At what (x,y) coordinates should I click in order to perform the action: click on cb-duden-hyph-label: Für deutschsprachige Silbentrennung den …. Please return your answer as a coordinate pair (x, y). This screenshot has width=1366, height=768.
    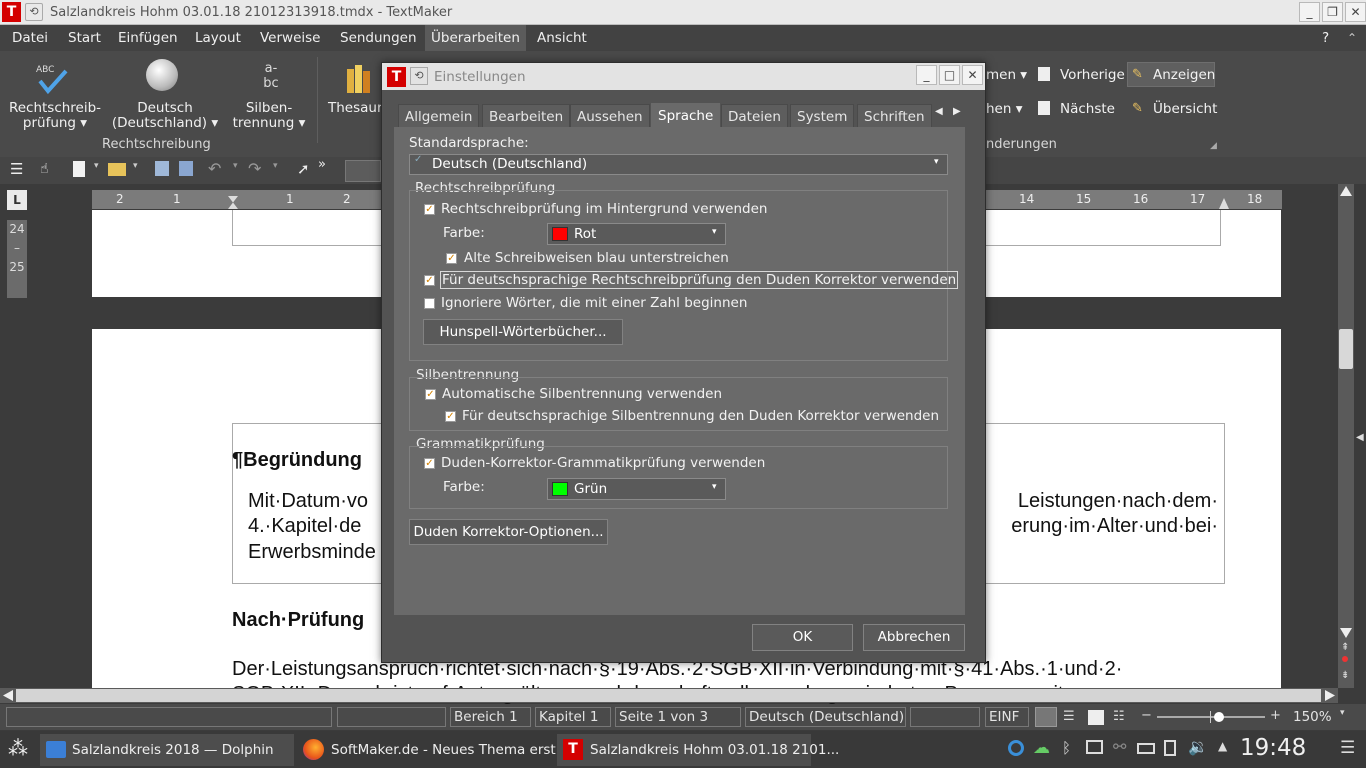
    Looking at the image, I should click on (700, 416).